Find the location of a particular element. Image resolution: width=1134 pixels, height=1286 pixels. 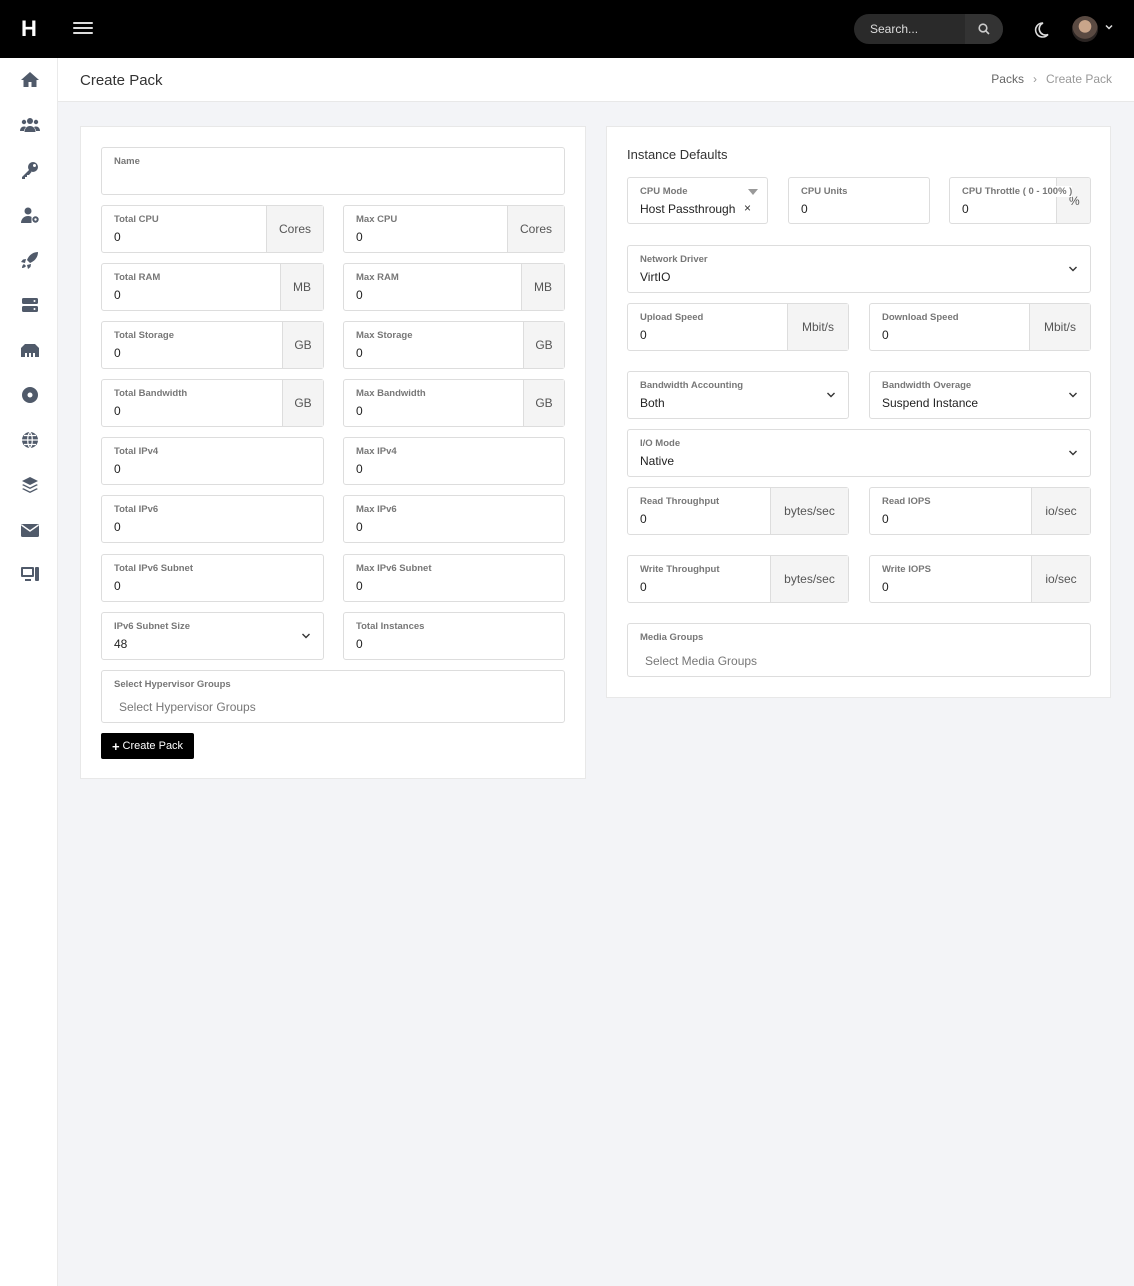

download-speed-field: Download Speed 0 Mbit/s is located at coordinates (980, 327).